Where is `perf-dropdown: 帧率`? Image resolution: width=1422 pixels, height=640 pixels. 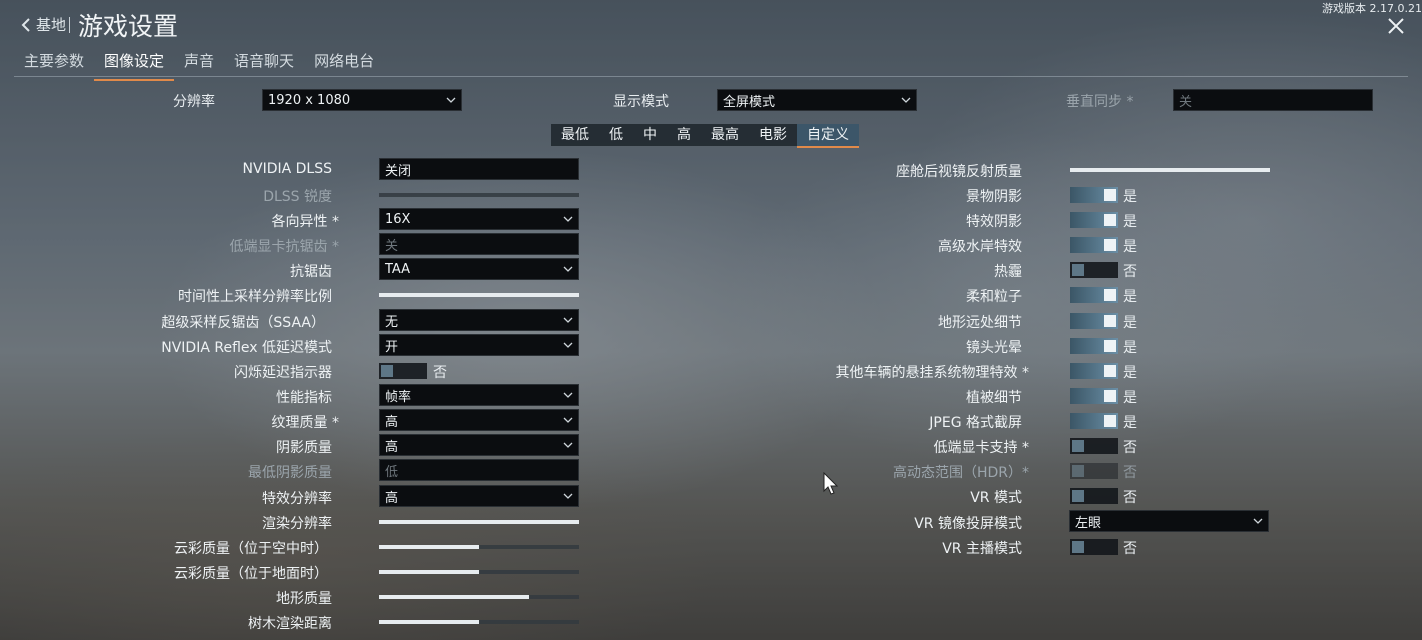
perf-dropdown: 帧率 is located at coordinates (479, 395).